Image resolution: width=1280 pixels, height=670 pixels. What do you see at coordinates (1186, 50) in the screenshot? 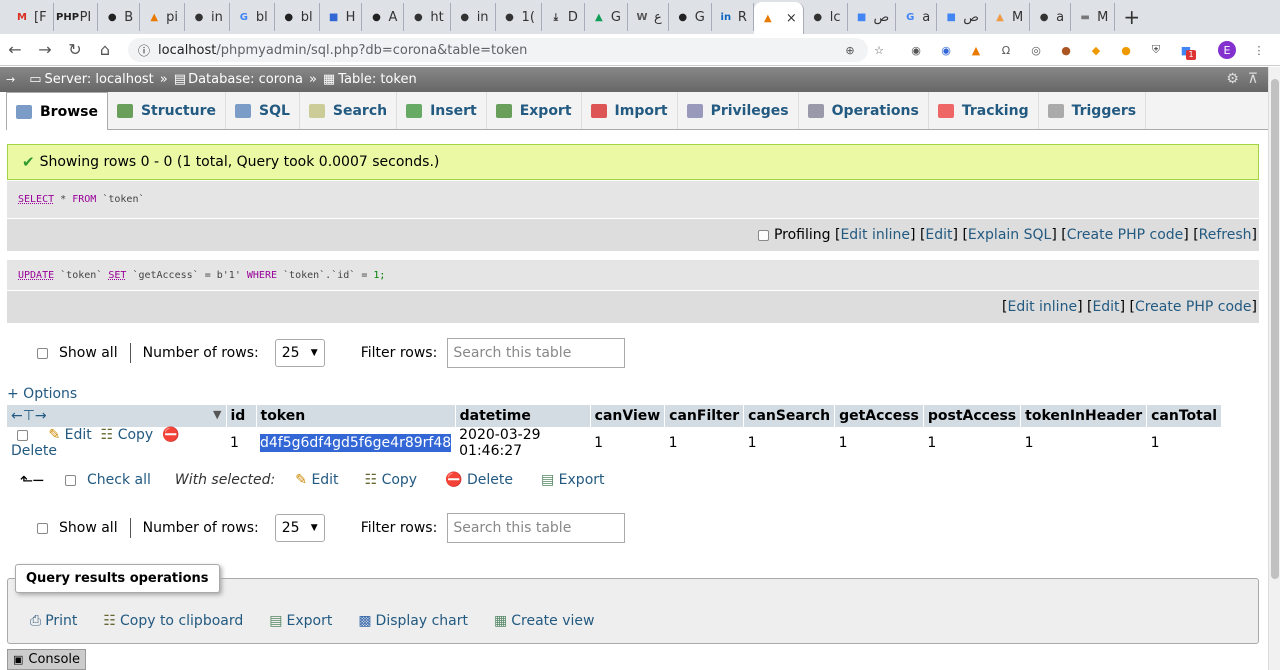
I see `translate-extension-icon: ■1` at bounding box center [1186, 50].